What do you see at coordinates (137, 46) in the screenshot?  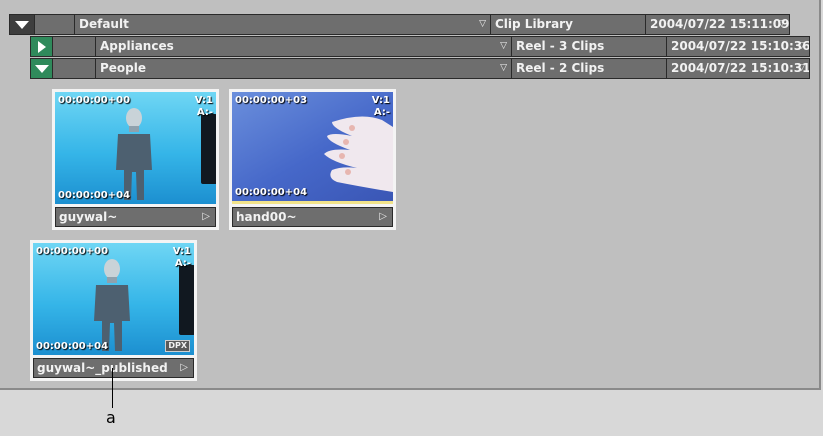 I see `reel-name: Appliances` at bounding box center [137, 46].